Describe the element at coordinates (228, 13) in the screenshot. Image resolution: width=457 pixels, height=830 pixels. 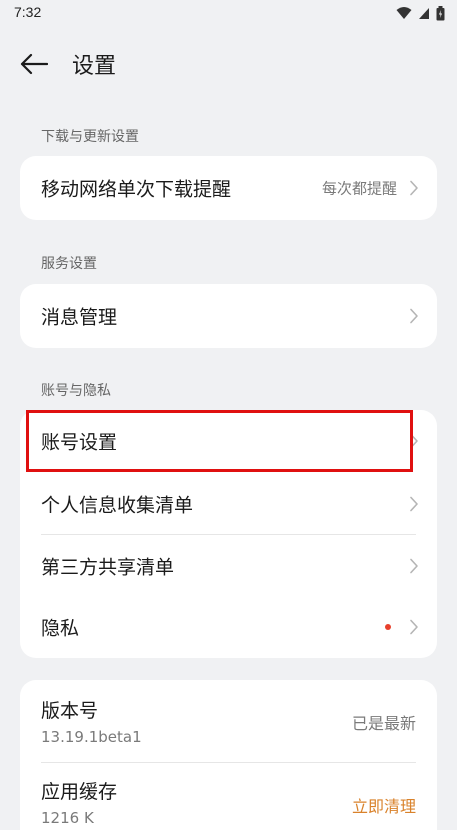
I see `status-bar: 7:32` at that location.